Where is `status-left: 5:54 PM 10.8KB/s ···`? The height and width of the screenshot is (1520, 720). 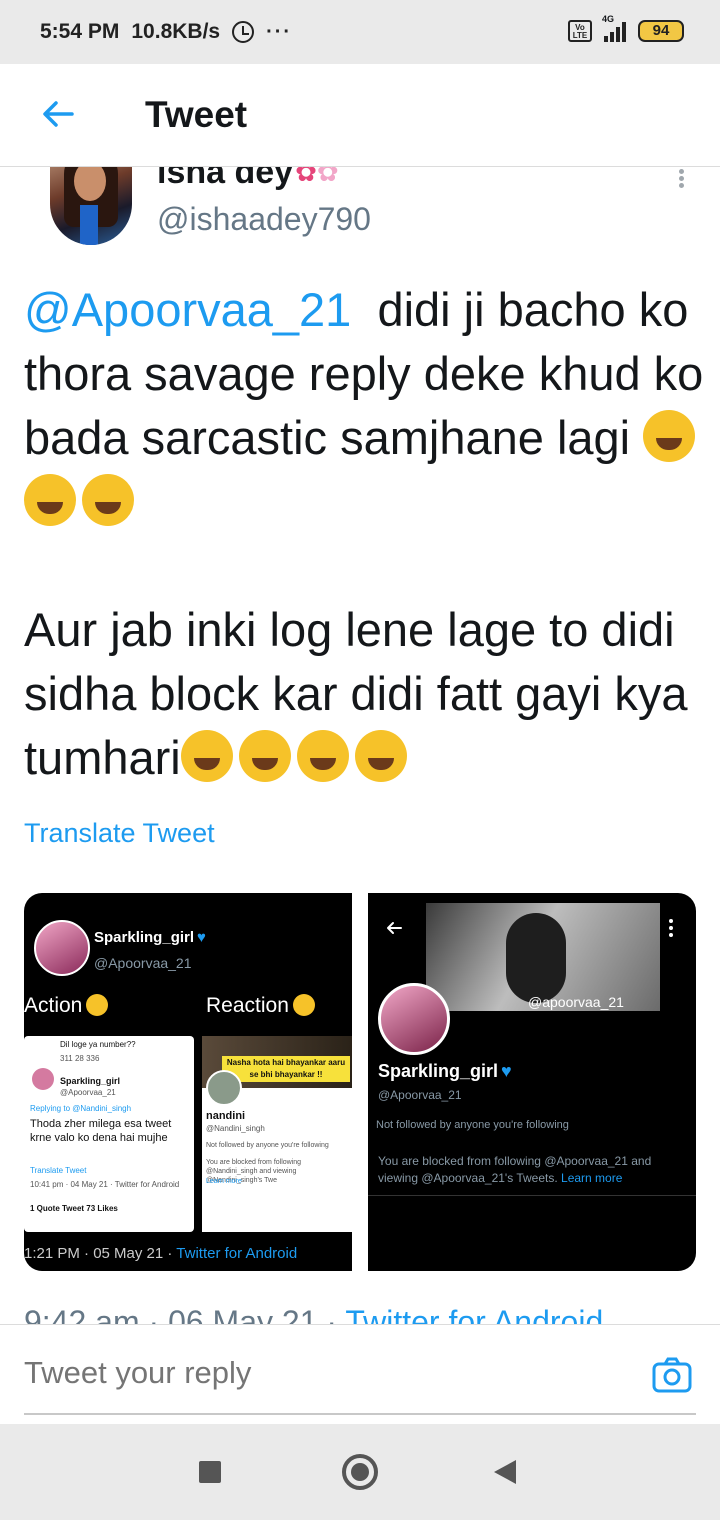 status-left: 5:54 PM 10.8KB/s ··· is located at coordinates (166, 32).